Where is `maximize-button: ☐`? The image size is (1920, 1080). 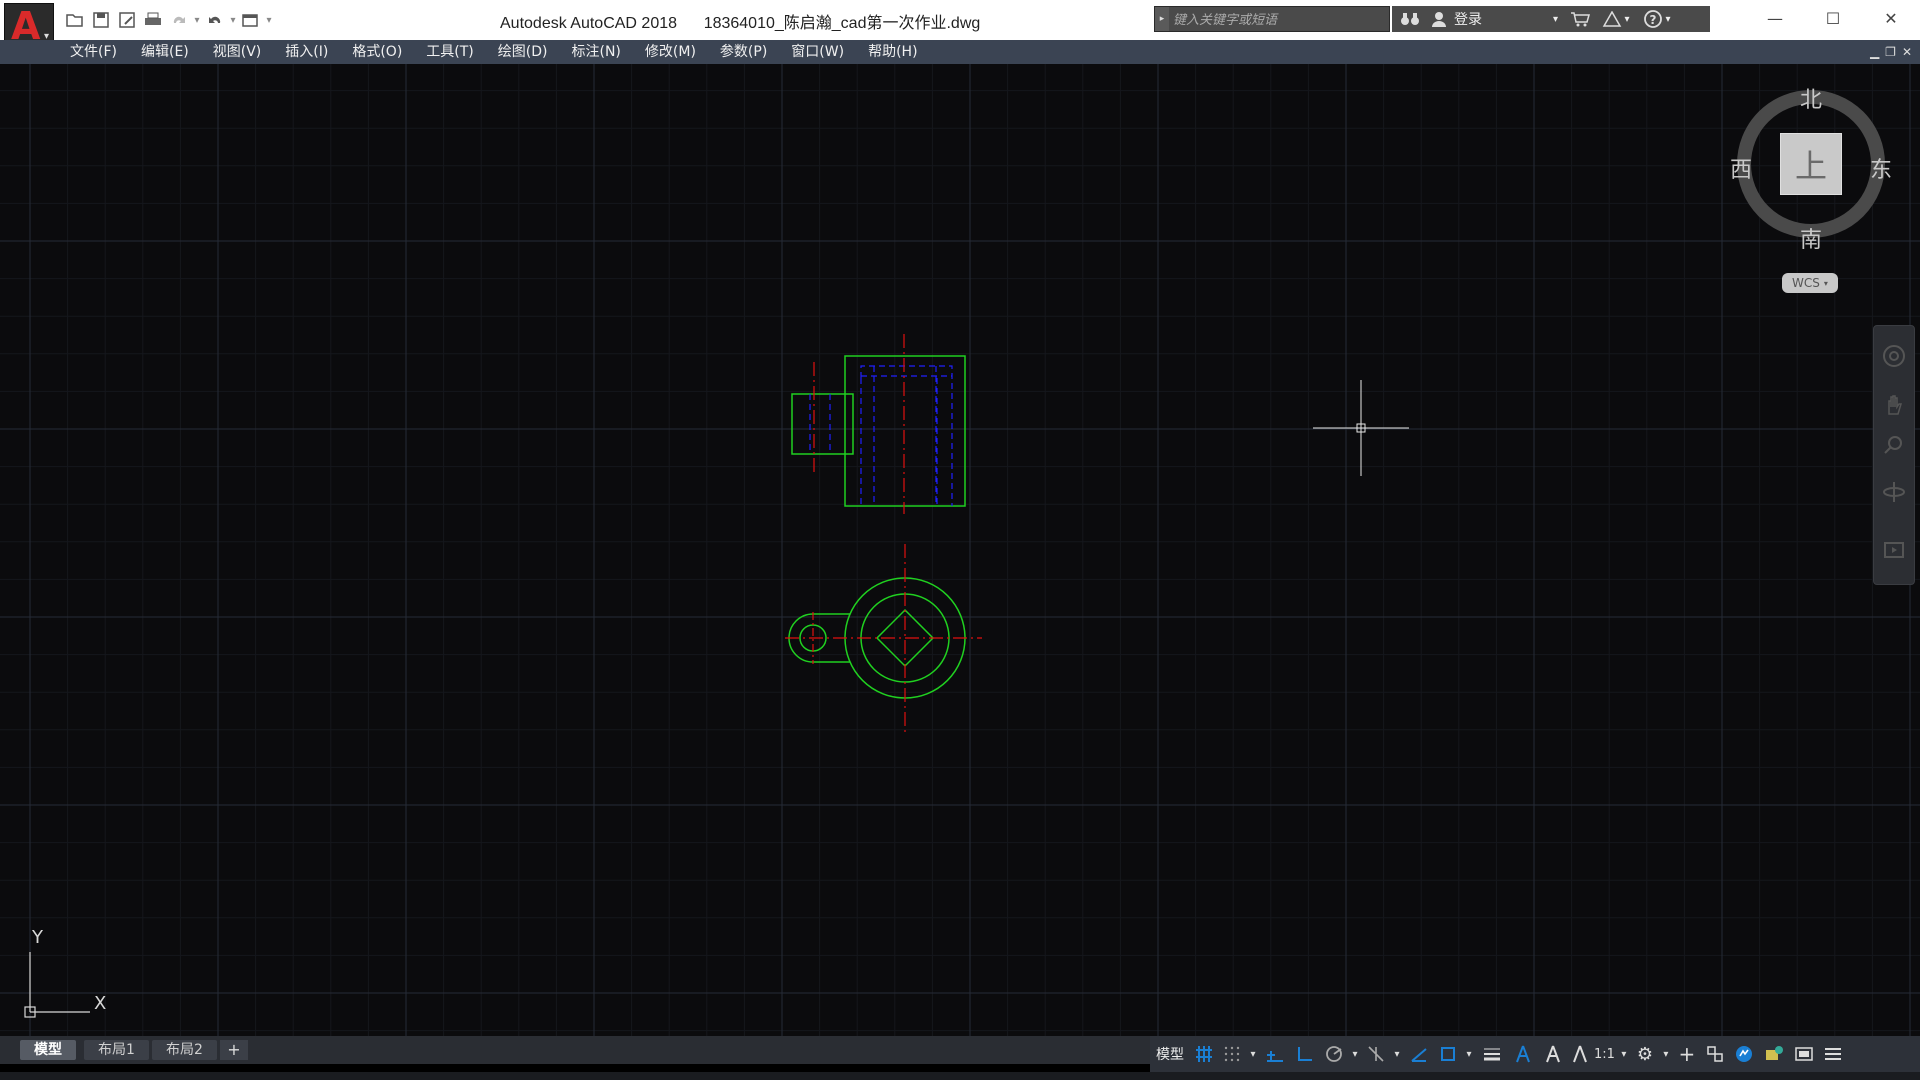 maximize-button: ☐ is located at coordinates (1833, 18).